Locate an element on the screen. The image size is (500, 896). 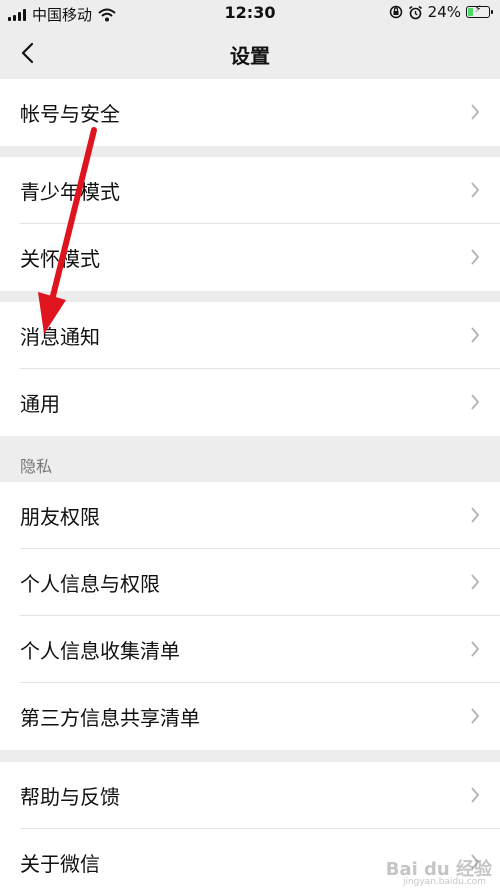
status-right: 24% ⚡ is located at coordinates (441, 12).